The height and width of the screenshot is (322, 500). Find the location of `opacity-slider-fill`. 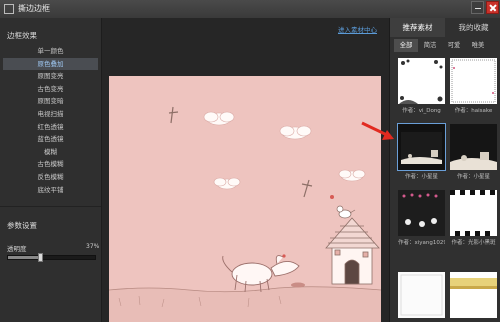

opacity-slider-fill is located at coordinates (24, 257).